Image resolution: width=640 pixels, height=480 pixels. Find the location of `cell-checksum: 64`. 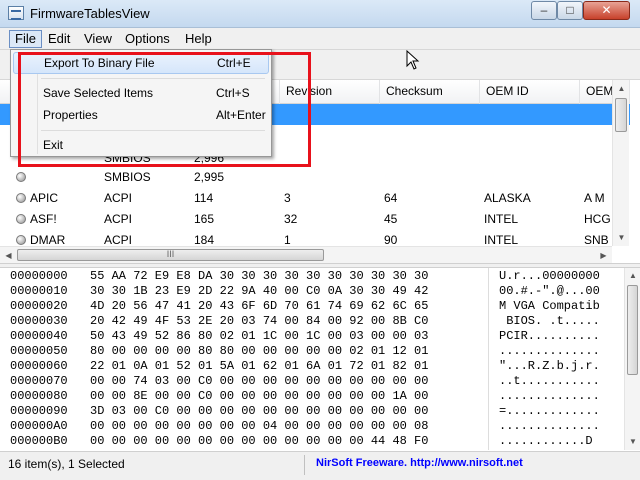

cell-checksum: 64 is located at coordinates (391, 198).